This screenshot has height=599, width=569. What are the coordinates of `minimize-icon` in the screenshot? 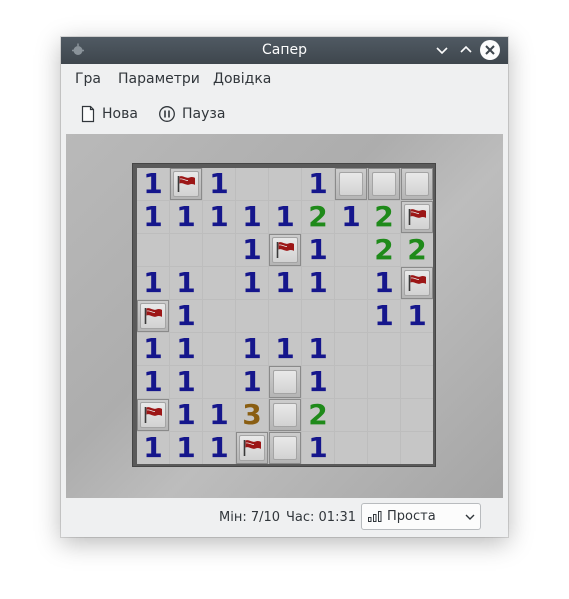 It's located at (442, 50).